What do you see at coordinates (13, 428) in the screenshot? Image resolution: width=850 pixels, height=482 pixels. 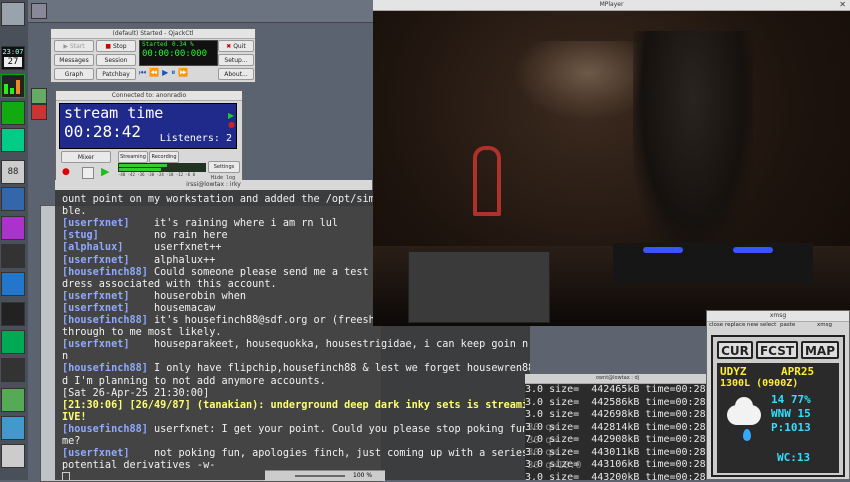 I see `dock-tile-panel2-icon` at bounding box center [13, 428].